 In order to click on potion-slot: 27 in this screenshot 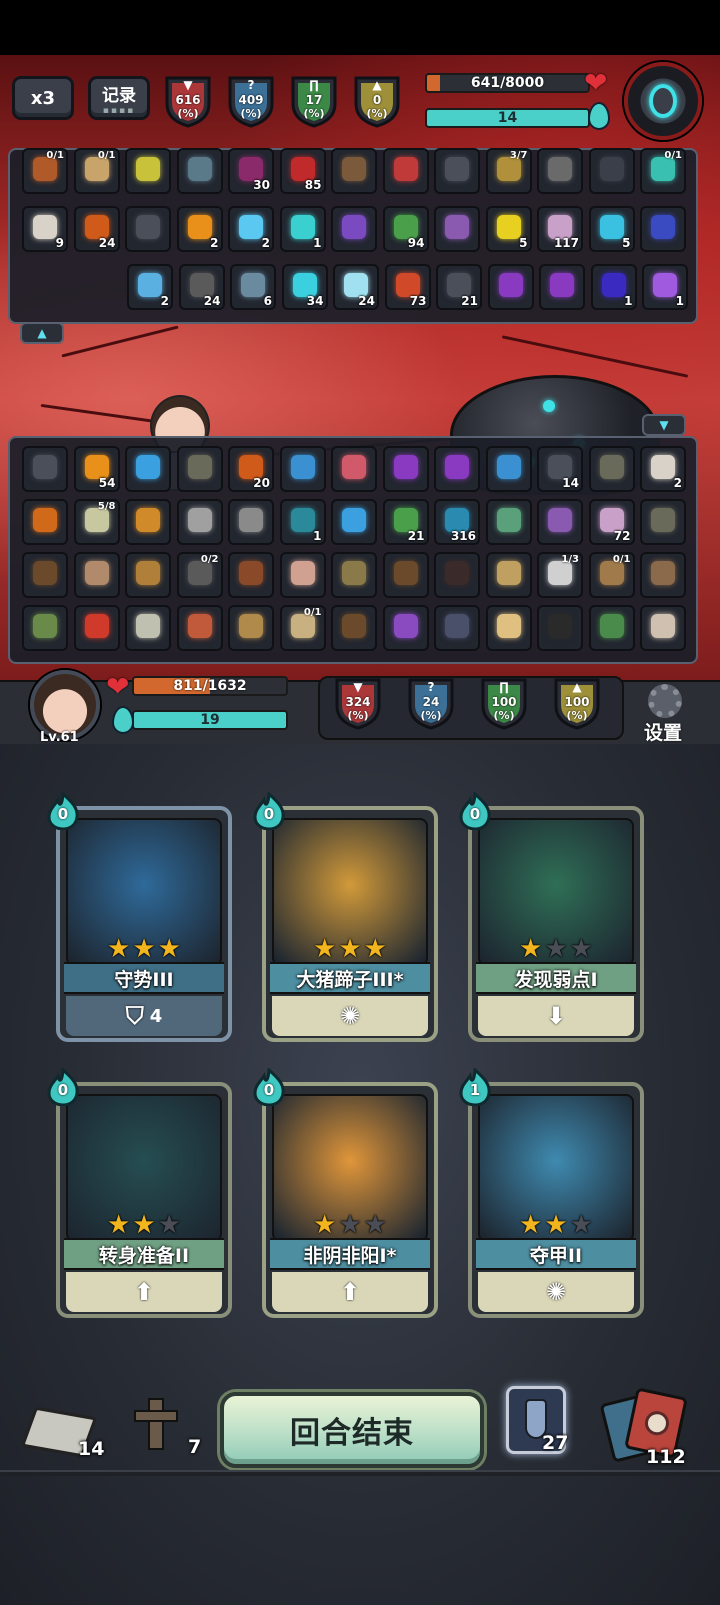, I will do `click(538, 1422)`.